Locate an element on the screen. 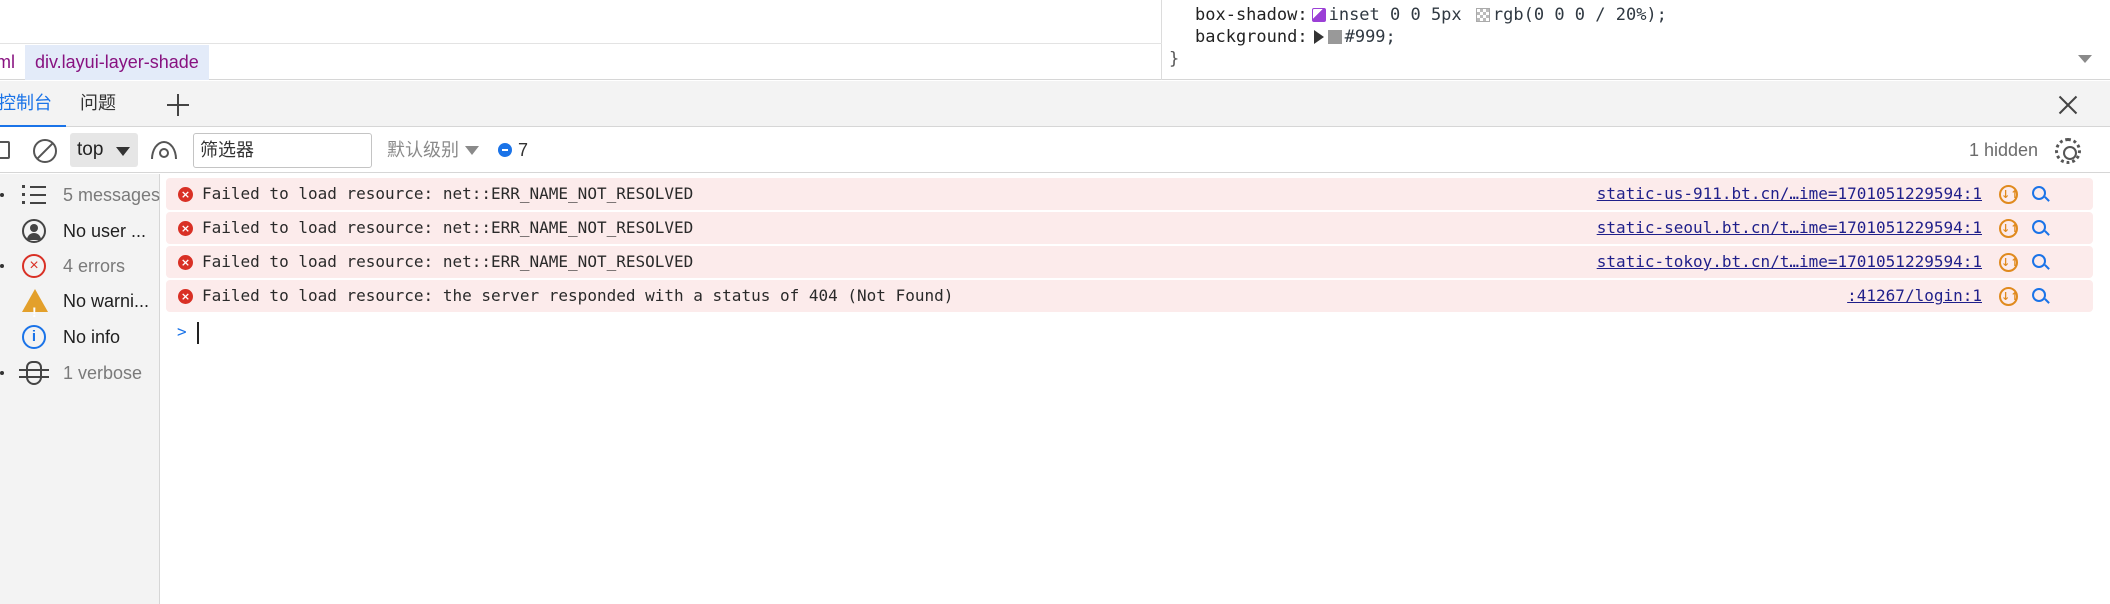  hidden-messages-count: 1 hidden is located at coordinates (2004, 150).